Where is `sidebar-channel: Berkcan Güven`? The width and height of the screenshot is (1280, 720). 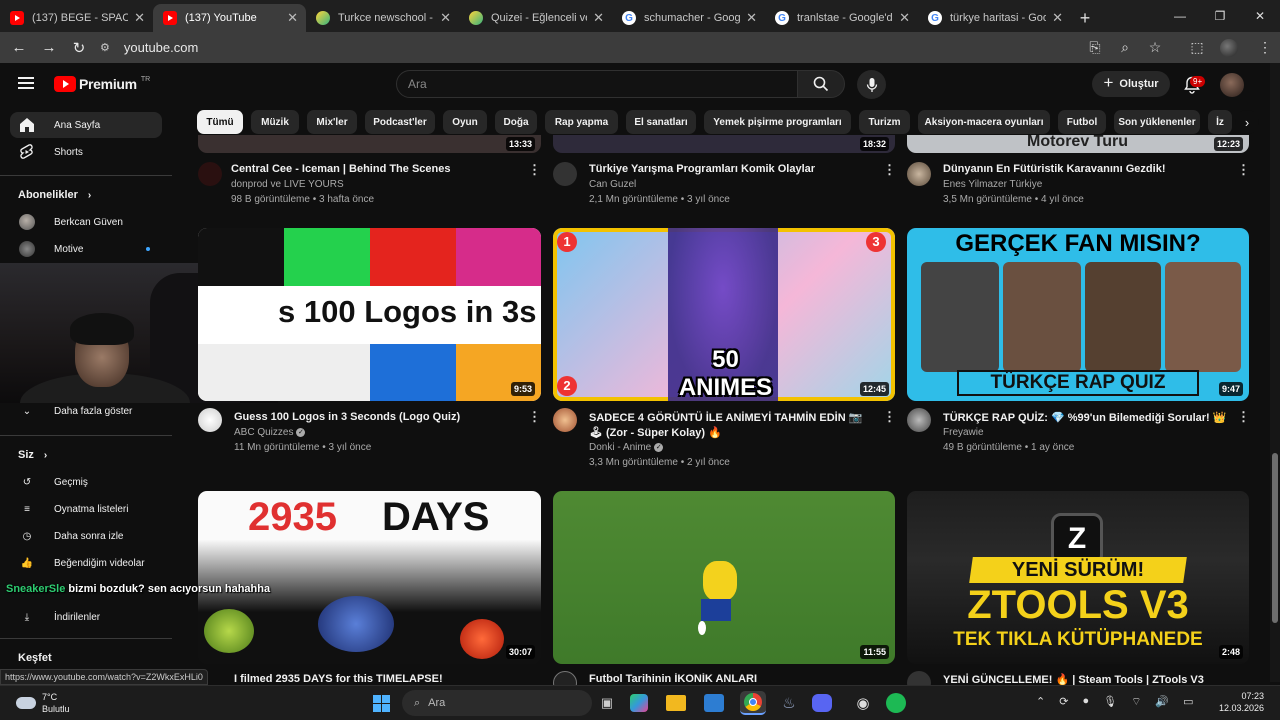
sidebar-channel: Berkcan Güven is located at coordinates (86, 222).